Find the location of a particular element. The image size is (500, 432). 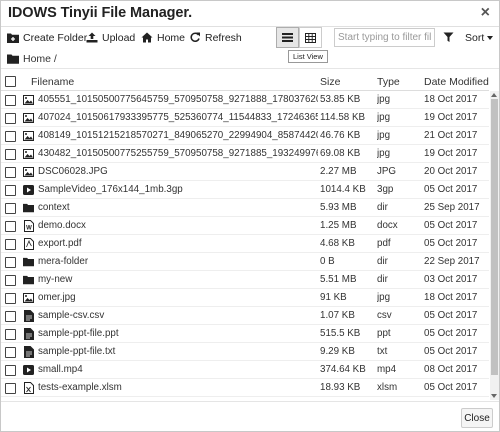

sort-button: Sort is located at coordinates (468, 37).